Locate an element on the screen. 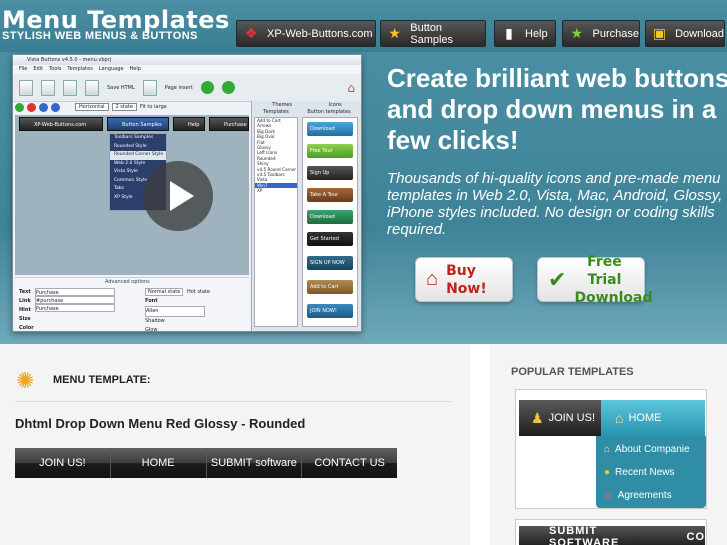 Image resolution: width=727 pixels, height=545 pixels. save-html-icon is located at coordinates (92, 87).